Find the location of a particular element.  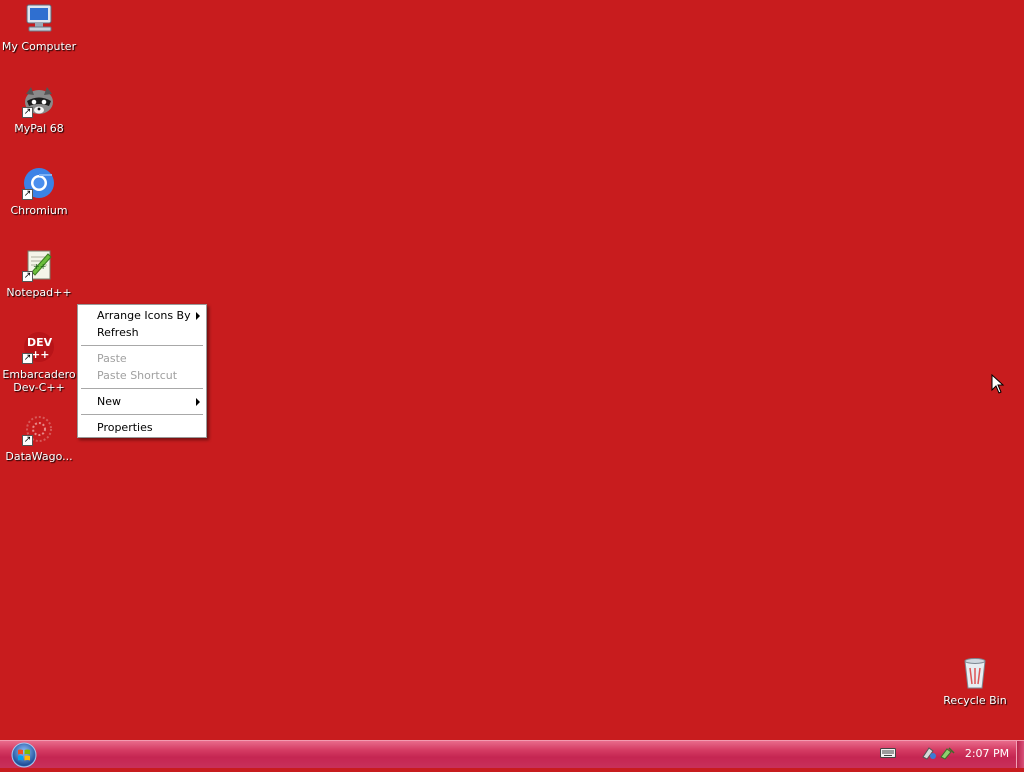

desktop-icon-chromium: ↗ Chromium is located at coordinates (39, 191).